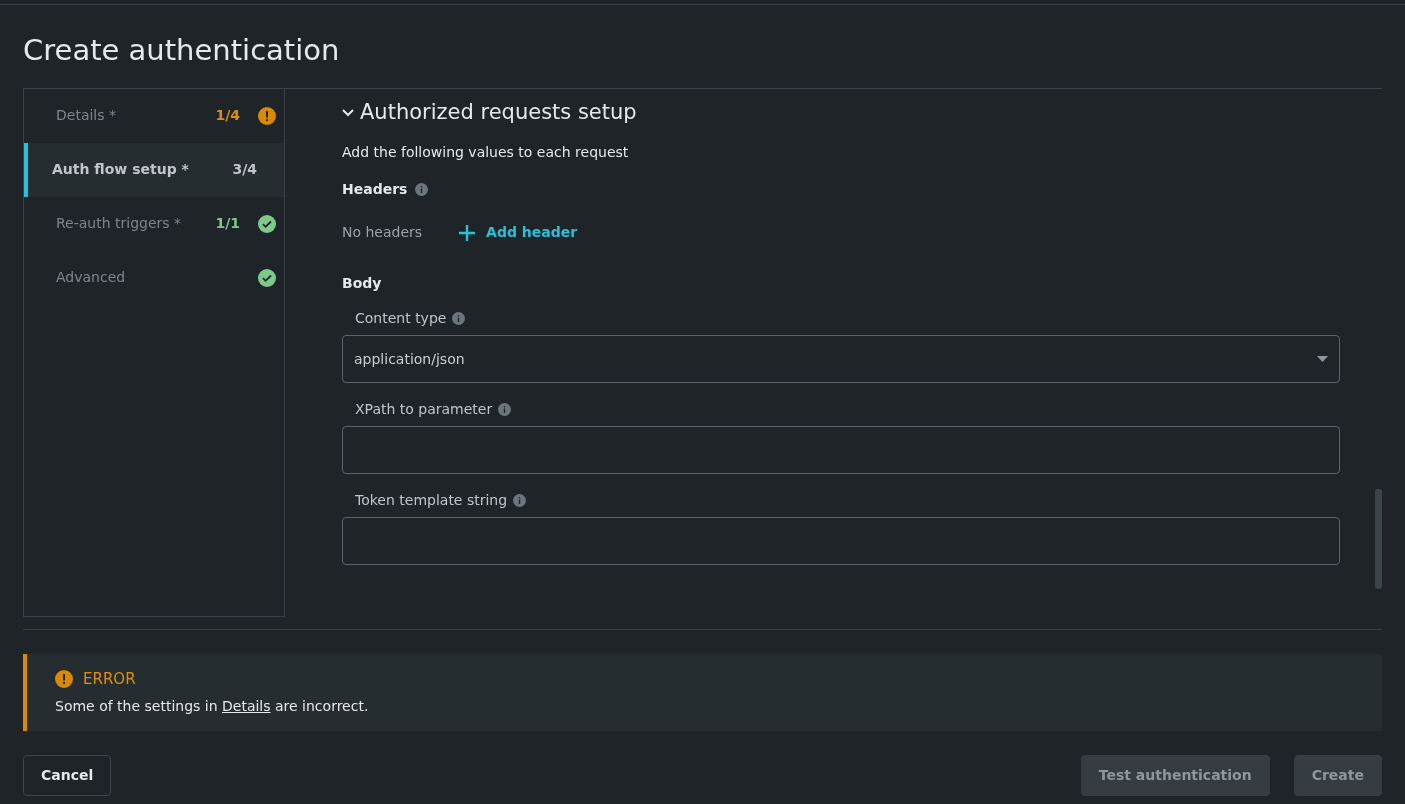 The image size is (1405, 804). What do you see at coordinates (212, 707) in the screenshot?
I see `error-message: Some of the settings in Details are incorrect.` at bounding box center [212, 707].